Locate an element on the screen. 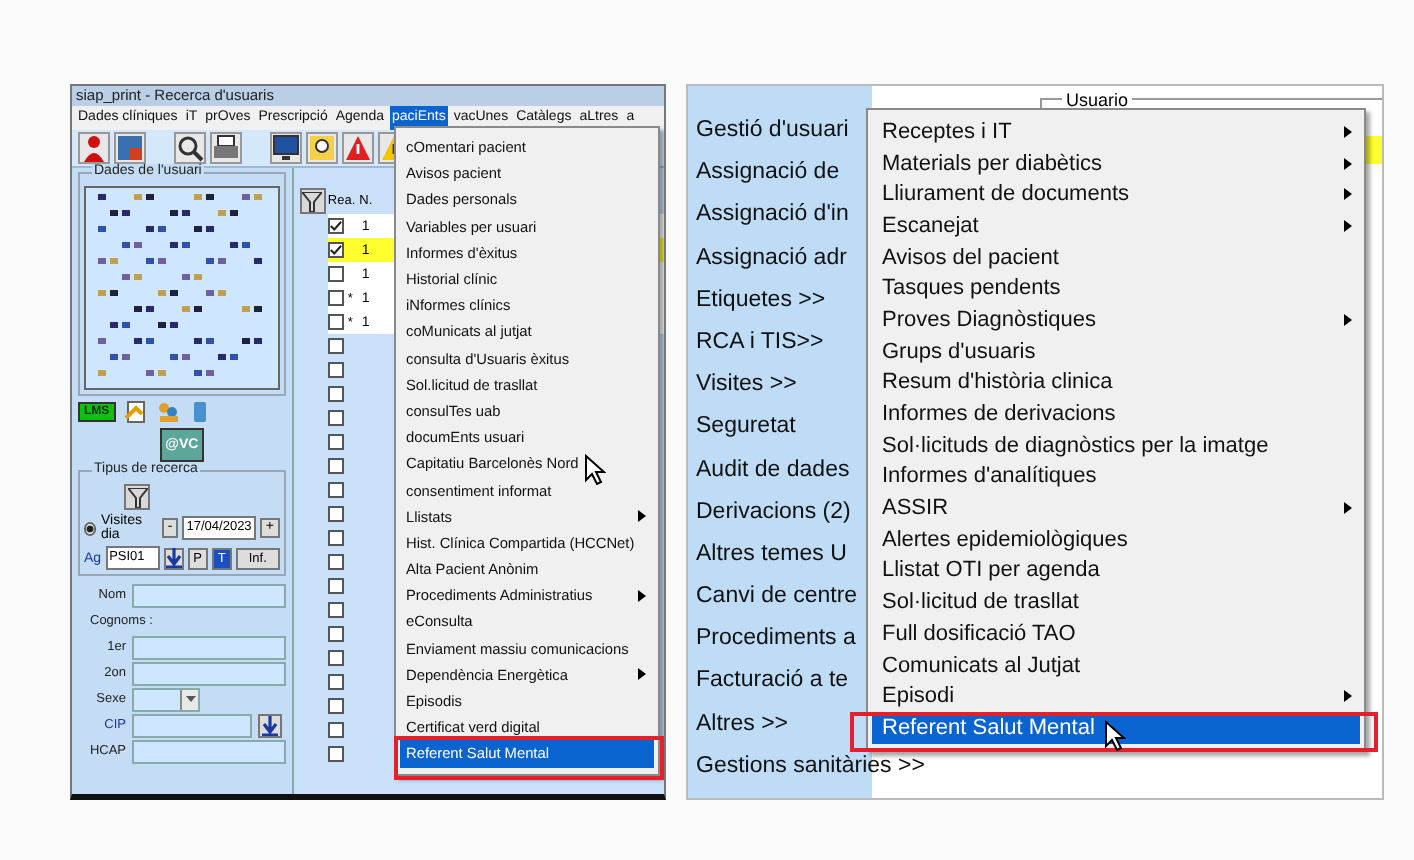 Image resolution: width=1414 pixels, height=860 pixels. radio-button is located at coordinates (90, 528).